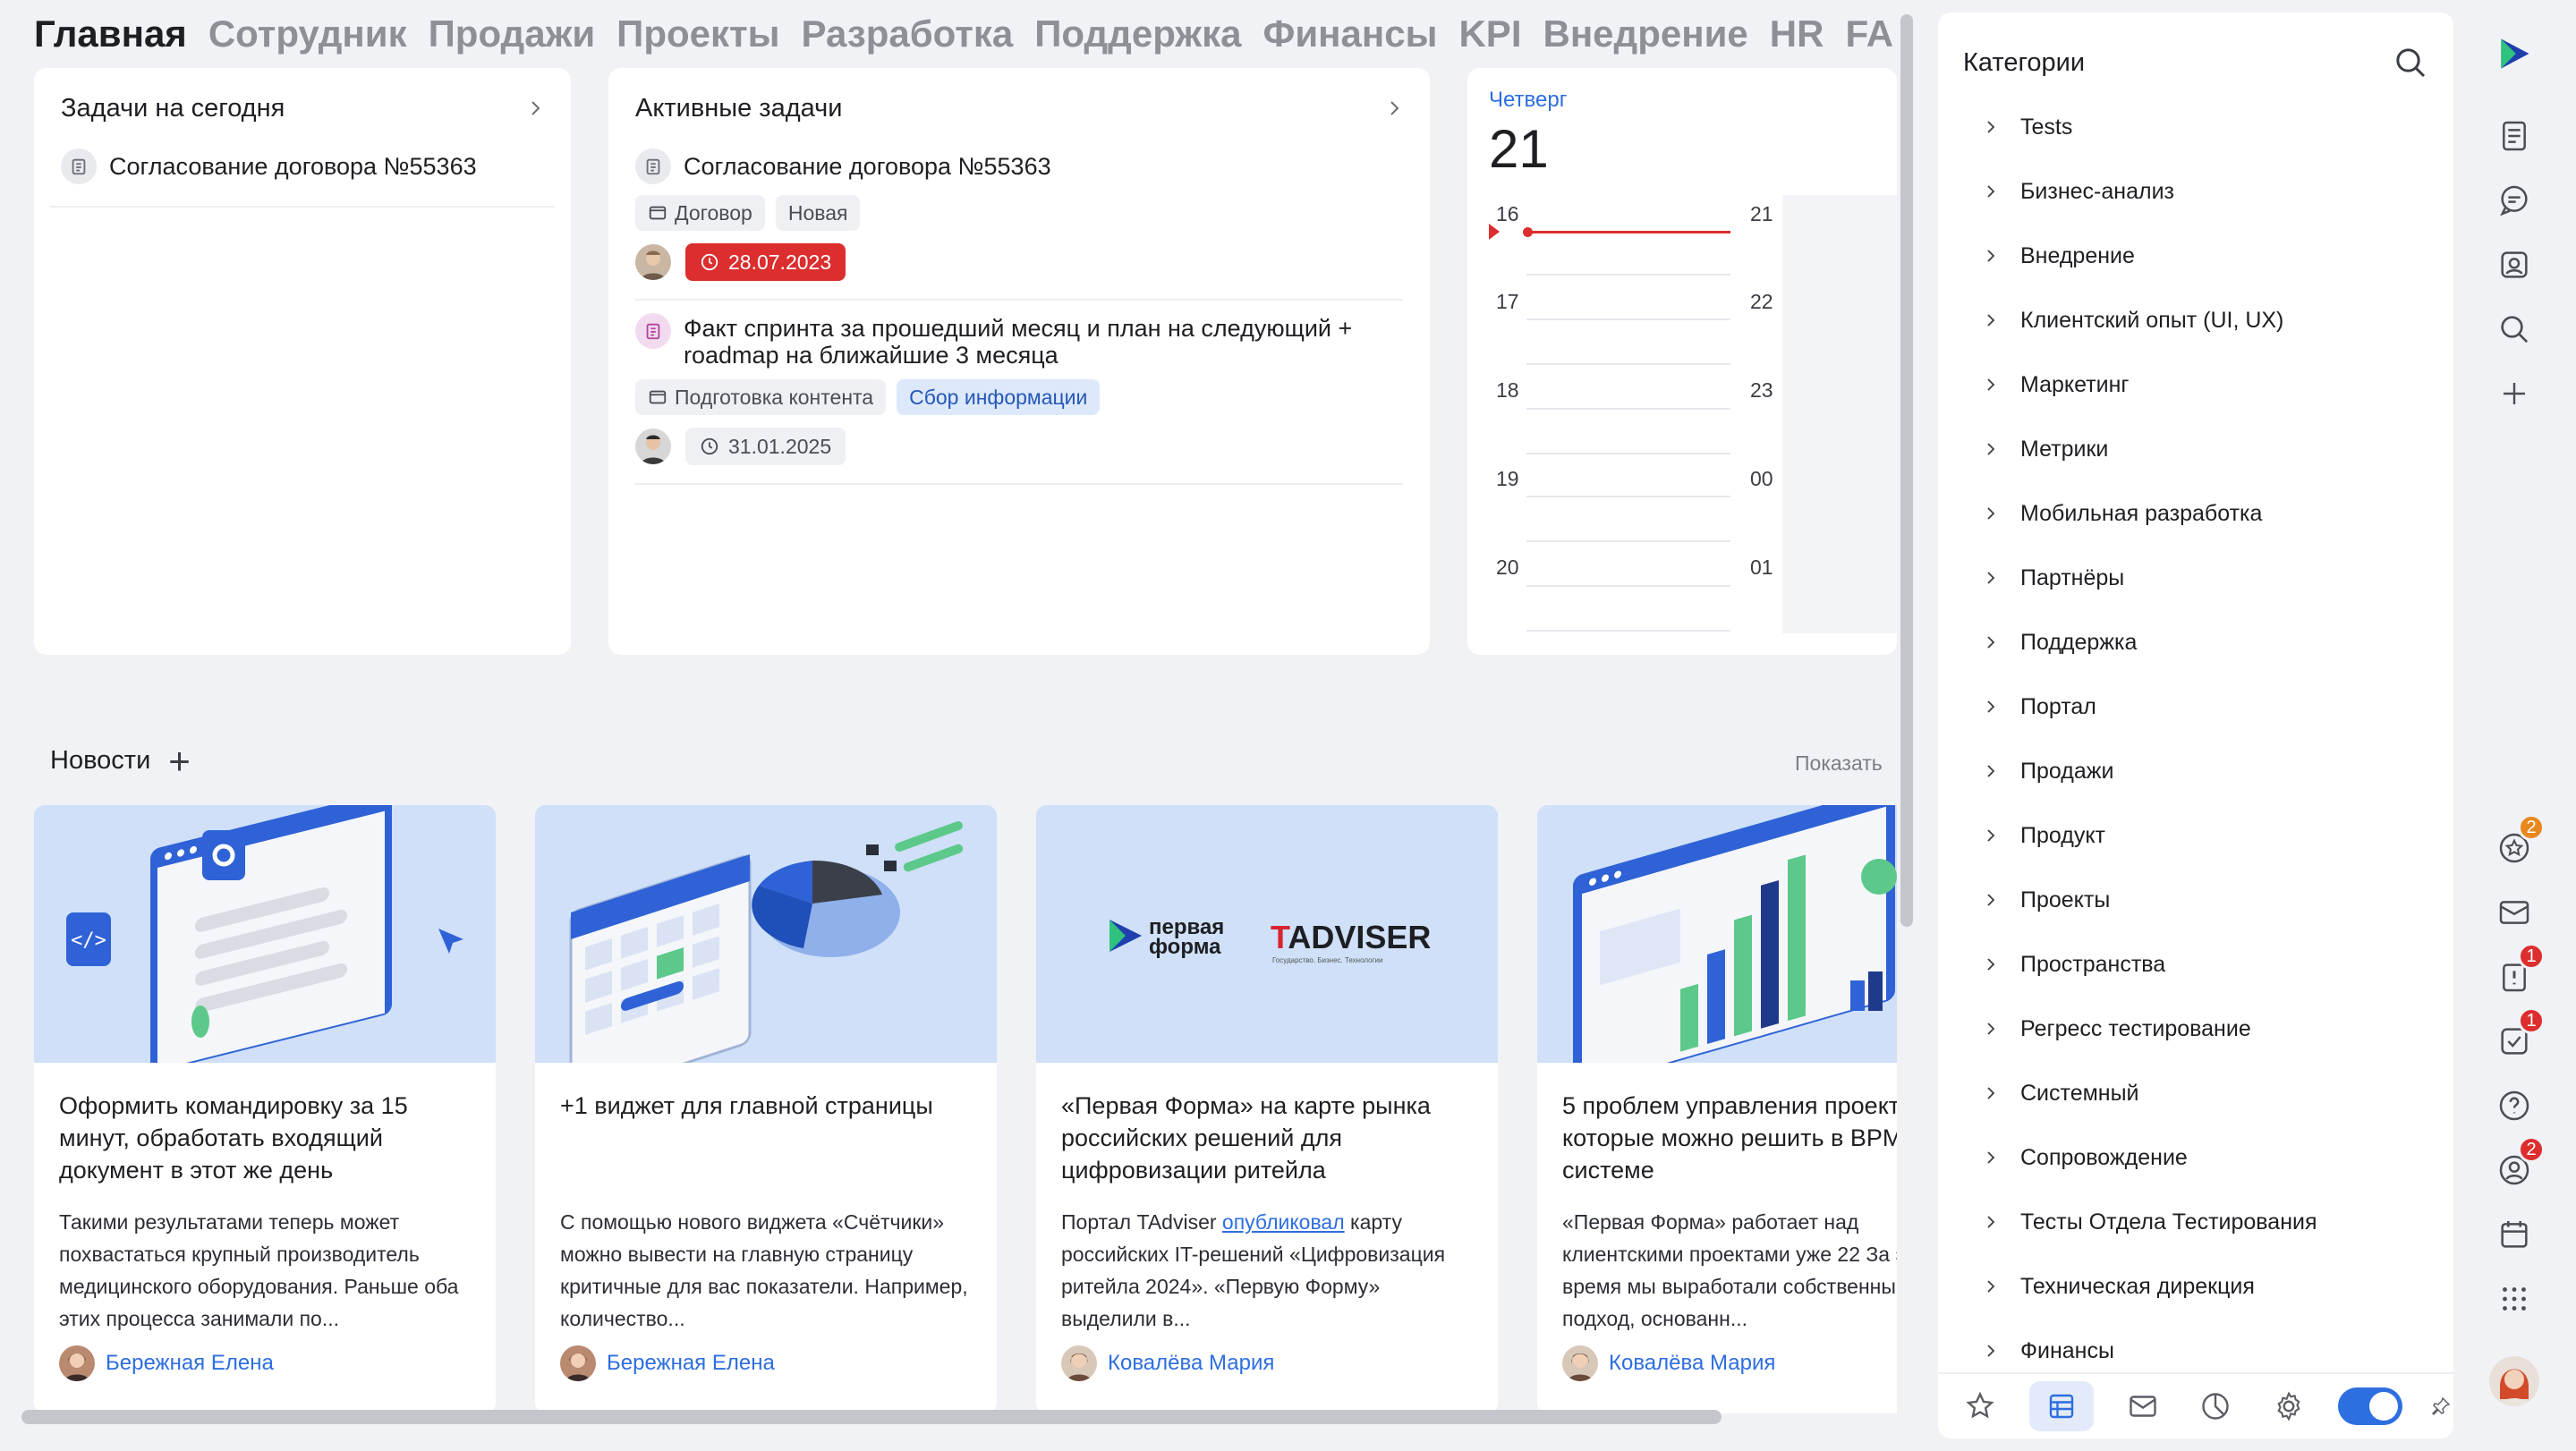 The width and height of the screenshot is (2576, 1451). I want to click on tab-employee: Сотрудник, so click(307, 34).